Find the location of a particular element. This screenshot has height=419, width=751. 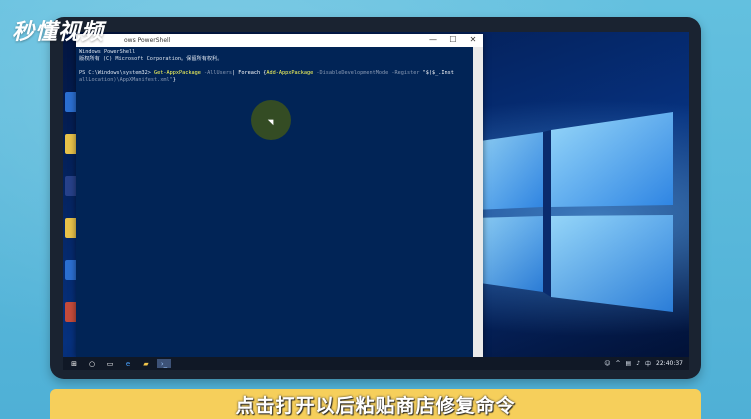

console-line-1: Windows PowerShell is located at coordinates (107, 52).